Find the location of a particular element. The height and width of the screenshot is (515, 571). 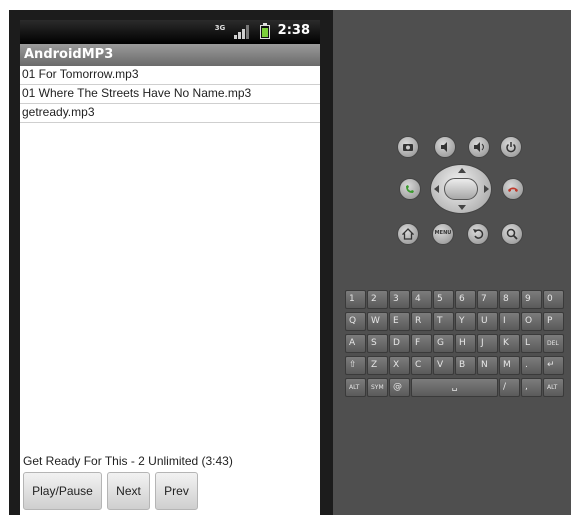

key: Y is located at coordinates (465, 321).